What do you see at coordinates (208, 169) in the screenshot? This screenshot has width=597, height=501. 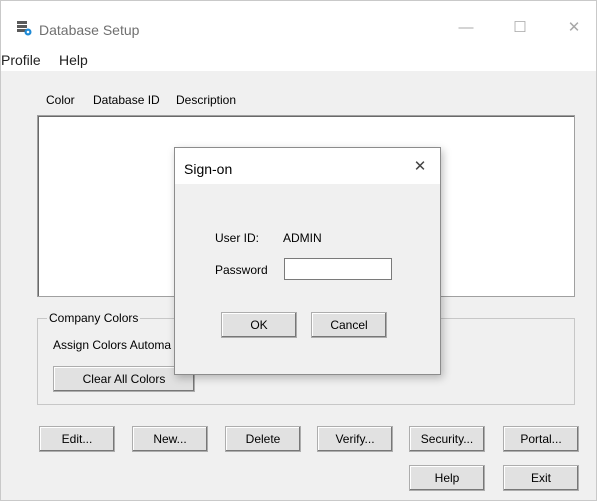 I see `dialog-title: Sign-on` at bounding box center [208, 169].